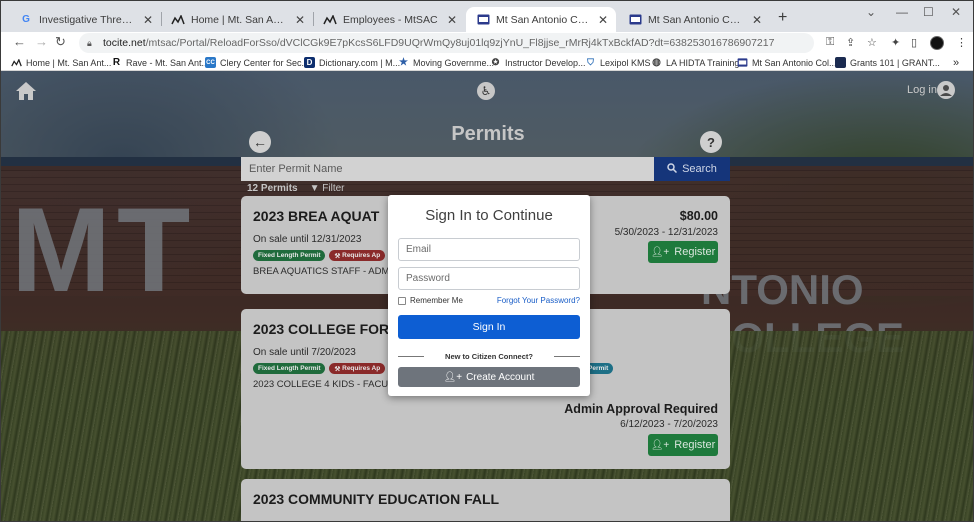 This screenshot has height=522, width=974. Describe the element at coordinates (672, 169) in the screenshot. I see `search-icon` at that location.